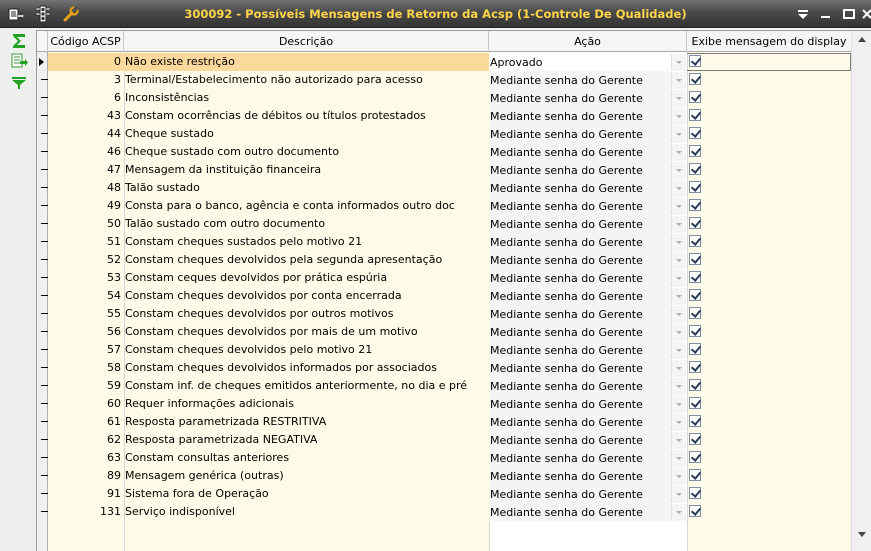 This screenshot has height=551, width=871. Describe the element at coordinates (86, 134) in the screenshot. I see `cell-code: 44` at that location.